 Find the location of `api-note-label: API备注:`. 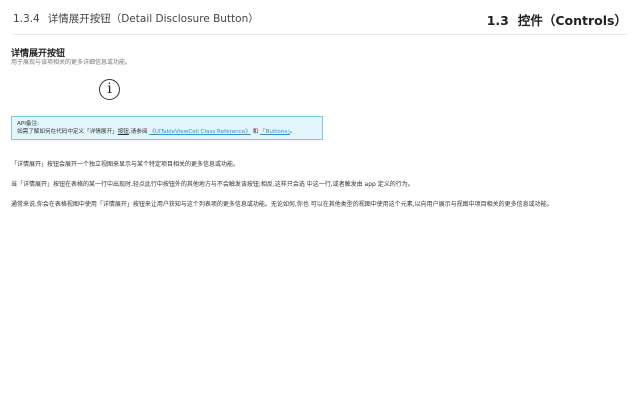

api-note-label: API备注: is located at coordinates (28, 124).